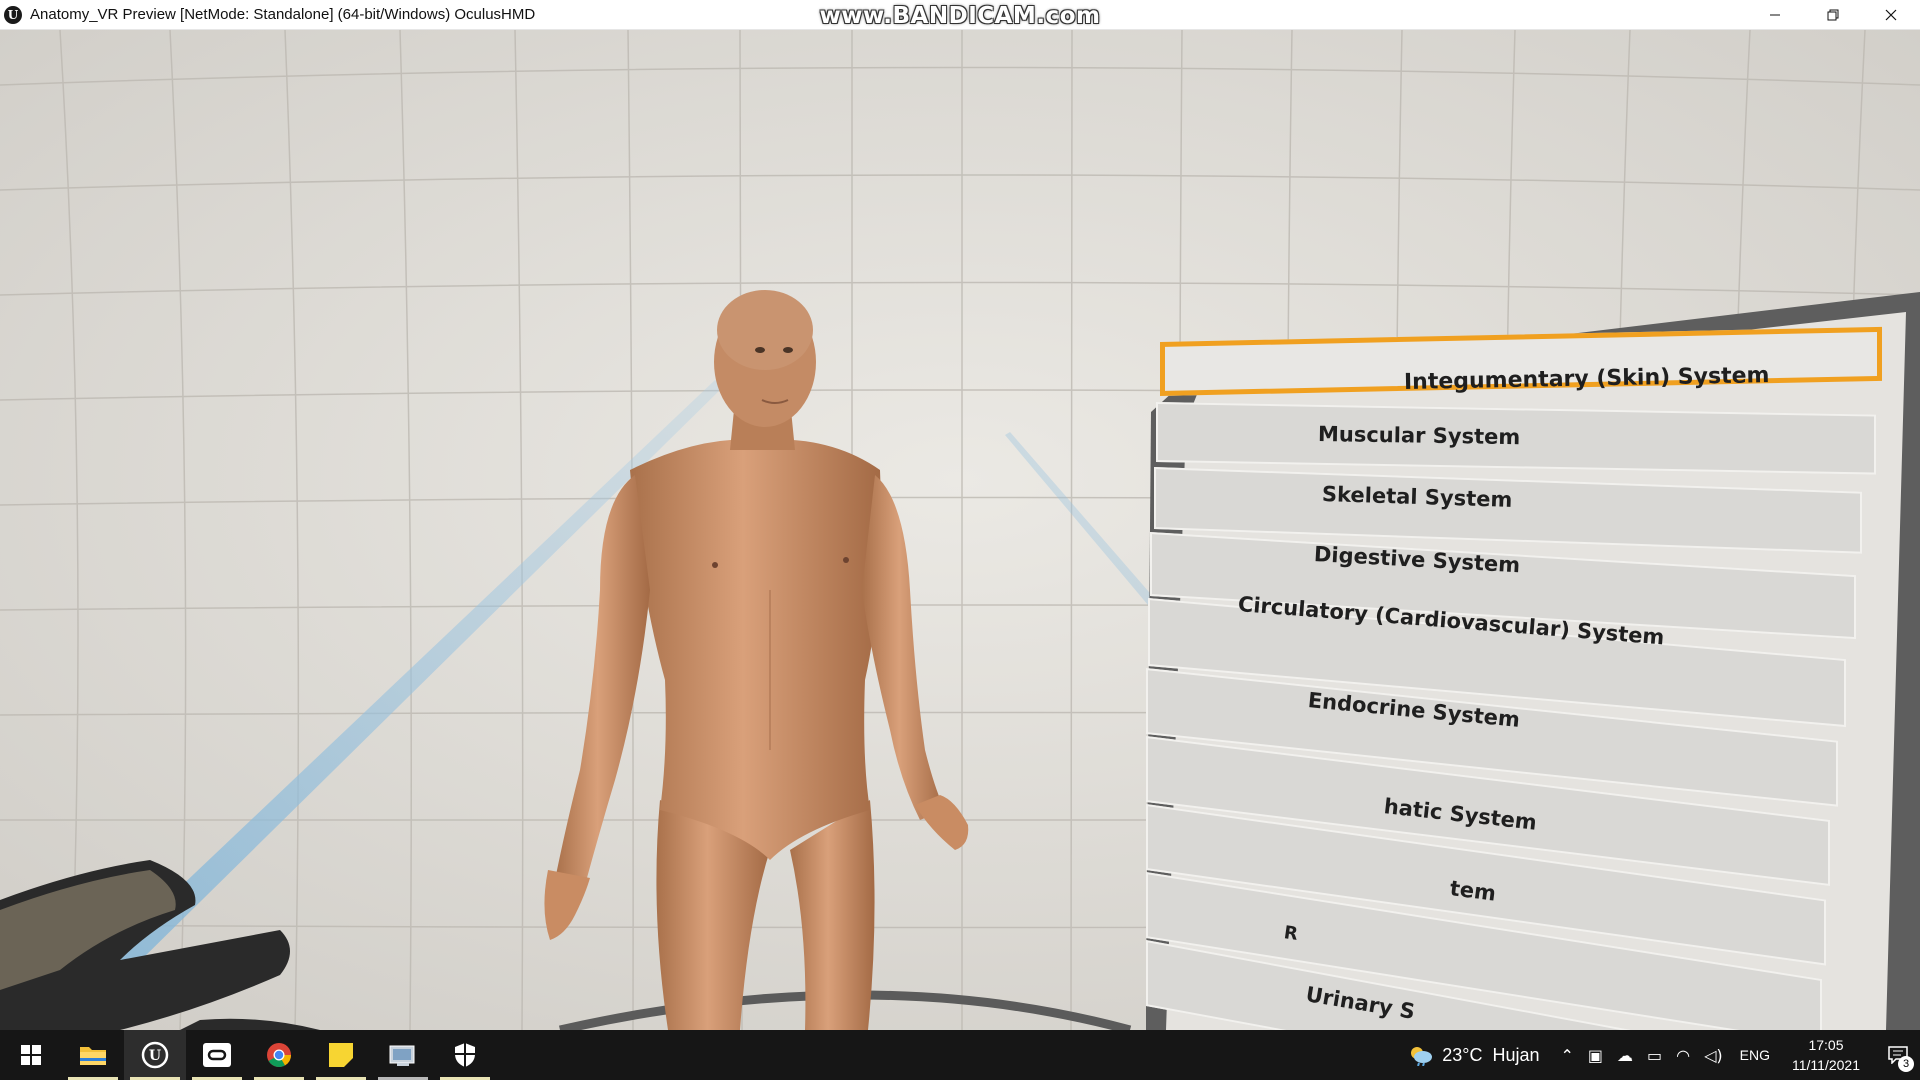 The image size is (1920, 1080). I want to click on menu-item-label: Muscular System, so click(1419, 436).